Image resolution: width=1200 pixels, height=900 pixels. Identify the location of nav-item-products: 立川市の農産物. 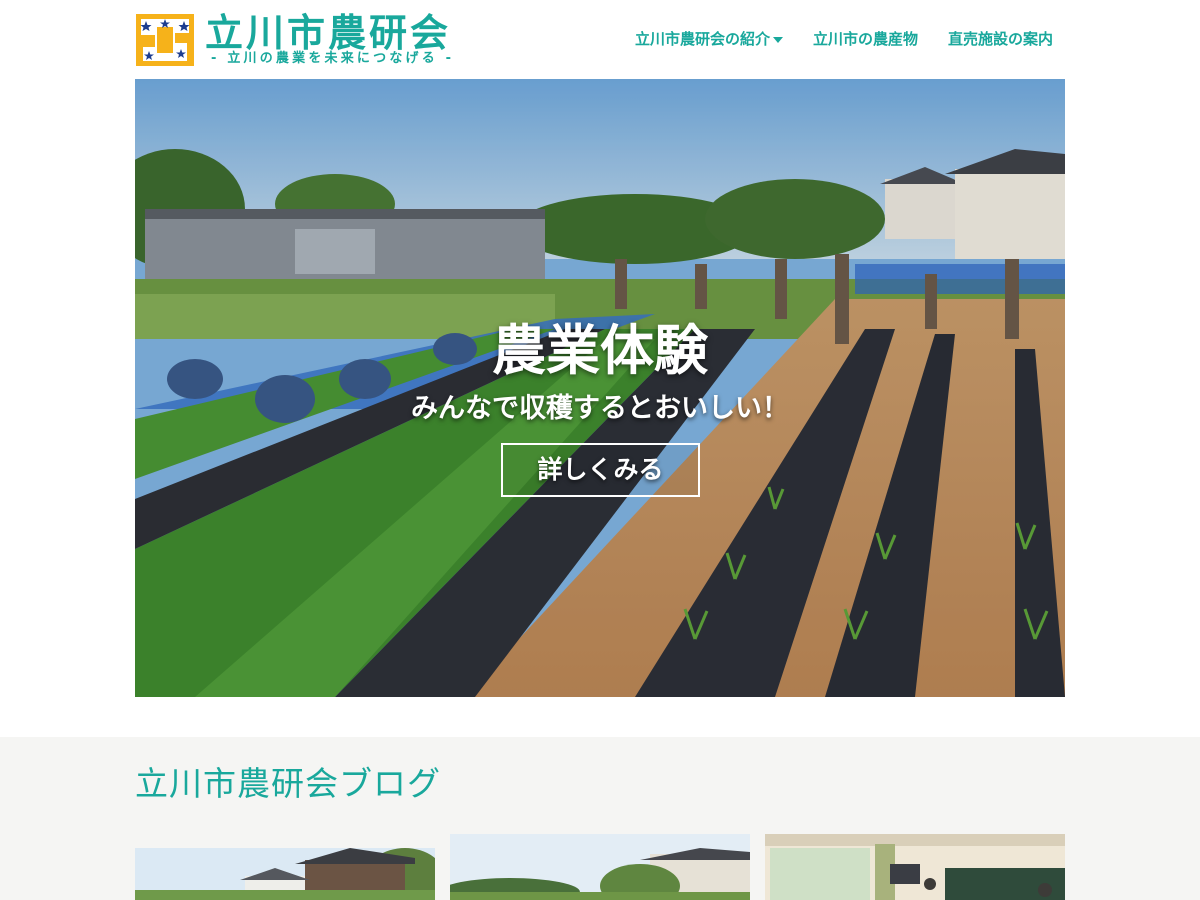
(865, 39).